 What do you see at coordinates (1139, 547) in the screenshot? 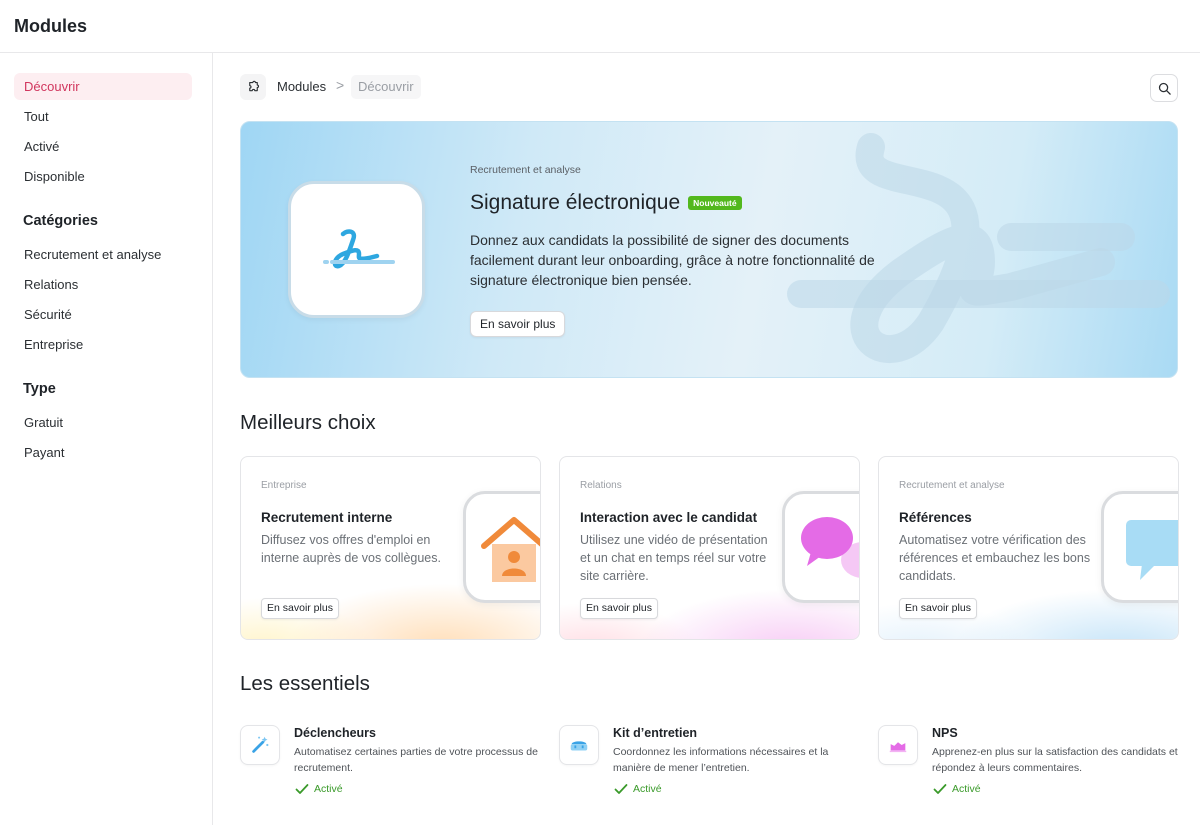
I see `speech-bubble-icon` at bounding box center [1139, 547].